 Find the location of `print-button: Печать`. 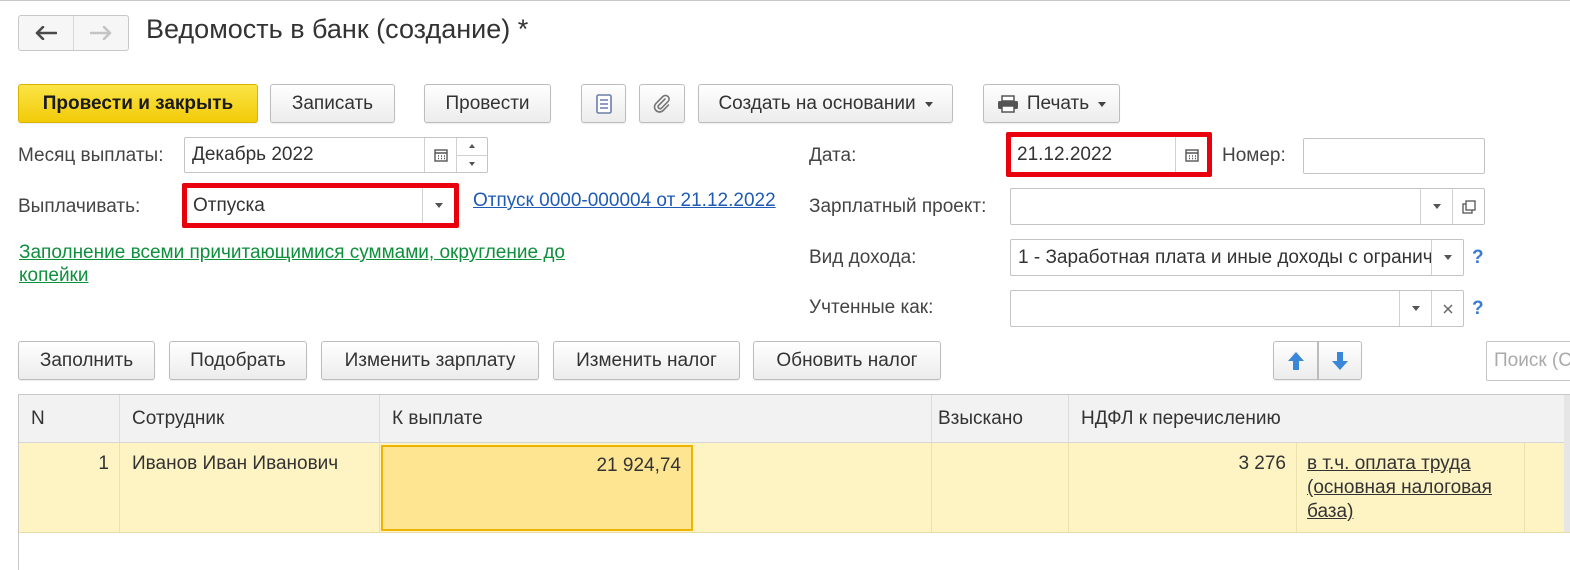

print-button: Печать is located at coordinates (1051, 103).